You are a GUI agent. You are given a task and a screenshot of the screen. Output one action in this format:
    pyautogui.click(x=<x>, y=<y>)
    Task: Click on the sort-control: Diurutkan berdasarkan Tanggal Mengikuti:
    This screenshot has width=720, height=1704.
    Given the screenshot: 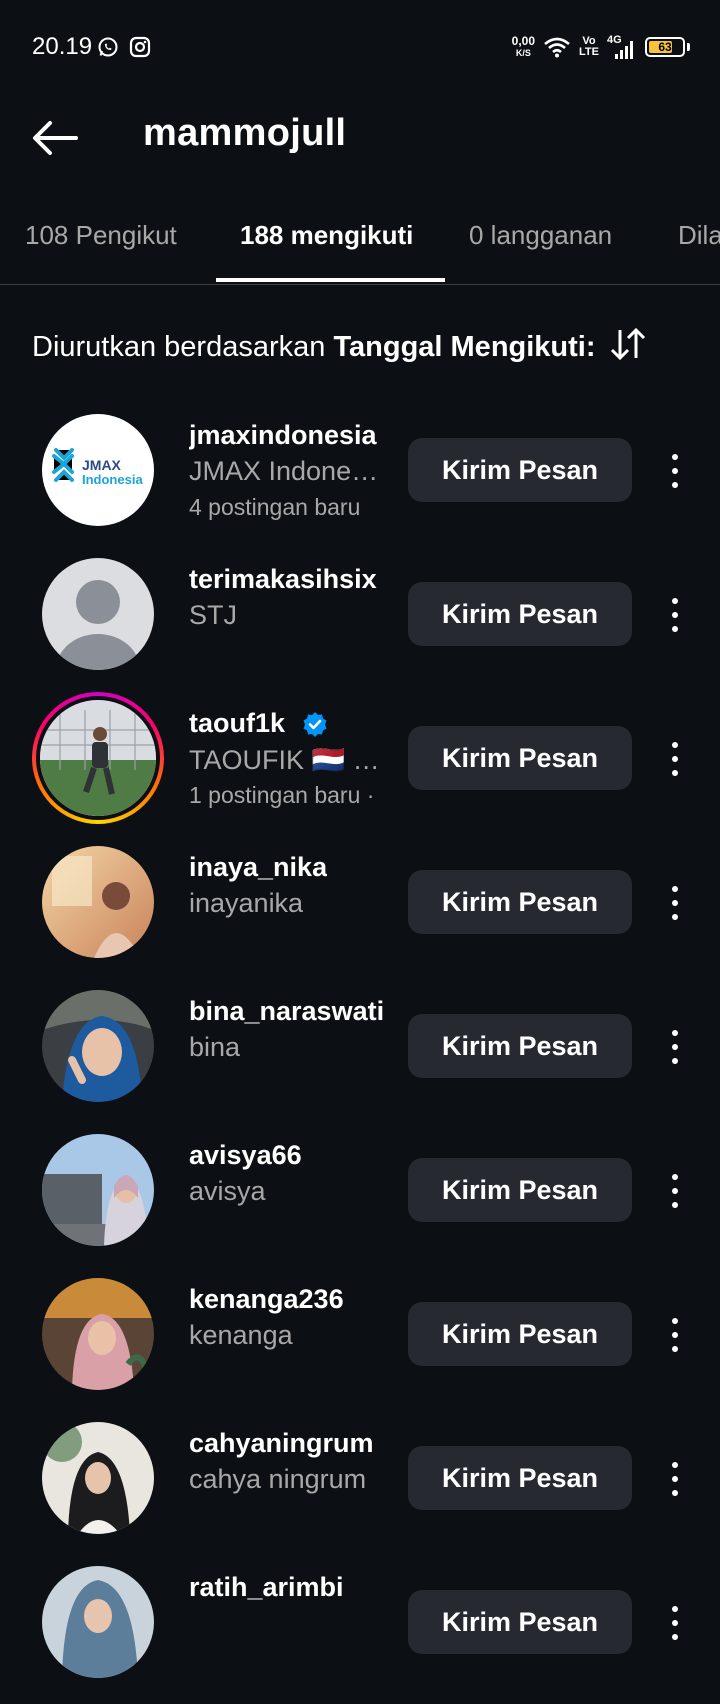 What is the action you would take?
    pyautogui.click(x=340, y=345)
    